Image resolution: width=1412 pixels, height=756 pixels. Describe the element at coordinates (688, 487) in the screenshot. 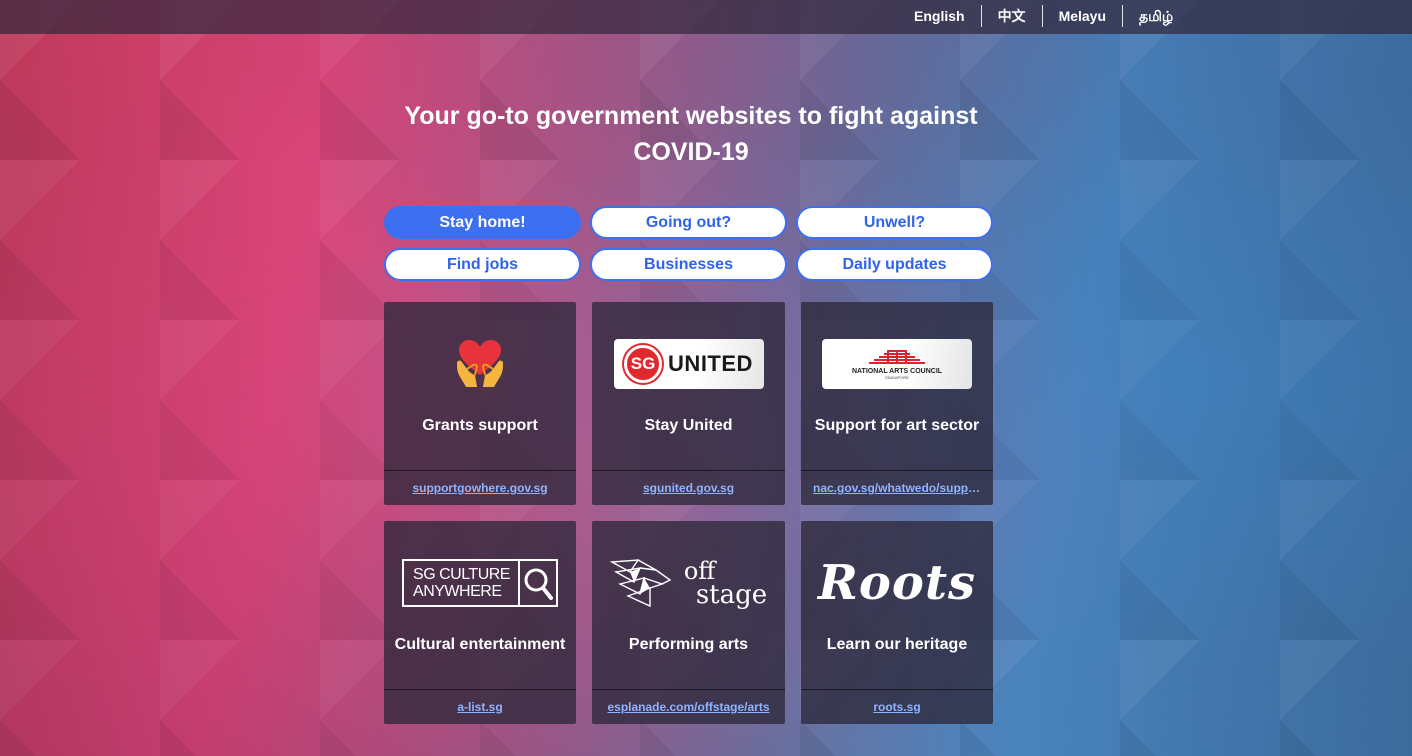

I see `card-link: sgunited.gov.sg` at that location.